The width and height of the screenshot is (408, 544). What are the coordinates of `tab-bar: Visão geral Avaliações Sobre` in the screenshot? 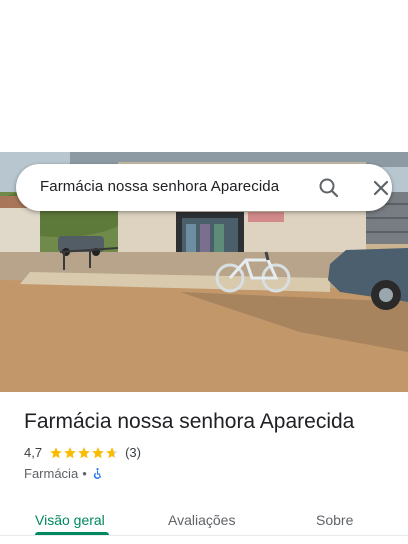 It's located at (204, 522).